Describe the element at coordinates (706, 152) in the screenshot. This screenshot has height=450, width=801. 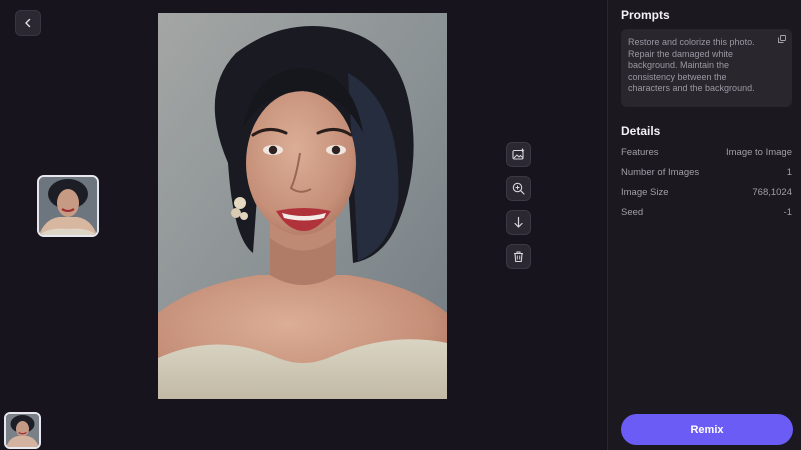
I see `detail-row-features: Features Image to Image` at that location.